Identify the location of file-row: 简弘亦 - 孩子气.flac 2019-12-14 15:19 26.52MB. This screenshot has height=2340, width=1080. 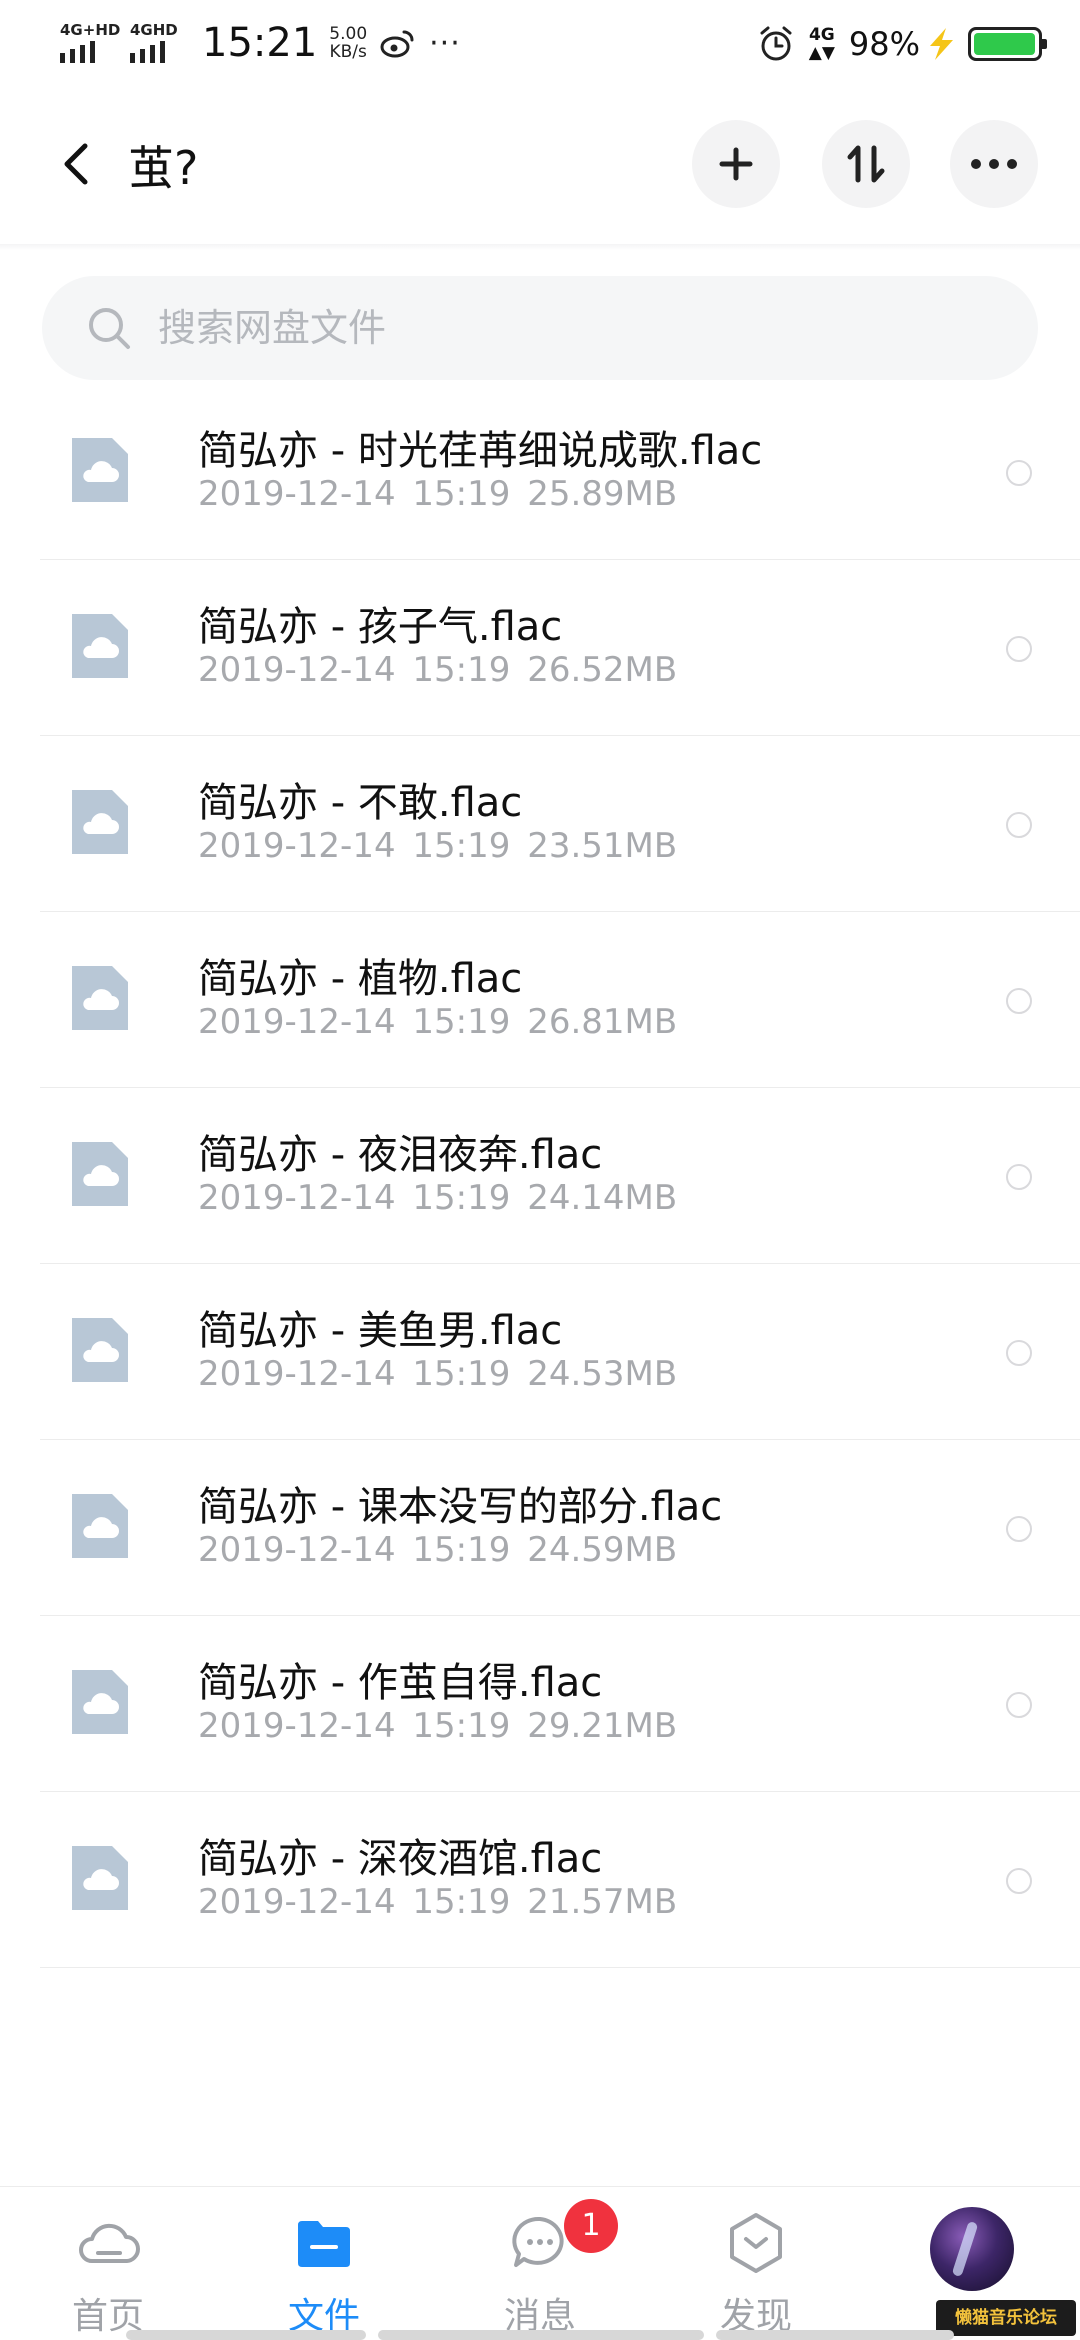
(560, 648).